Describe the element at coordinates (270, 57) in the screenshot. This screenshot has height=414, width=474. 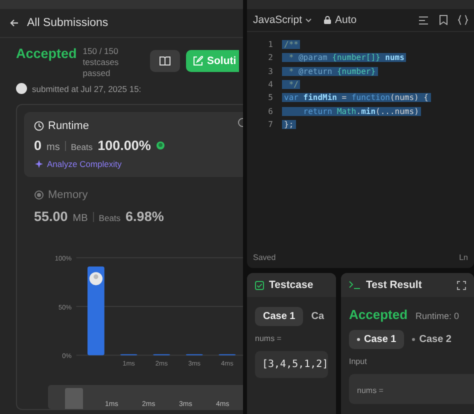
I see `line-number: 2` at that location.